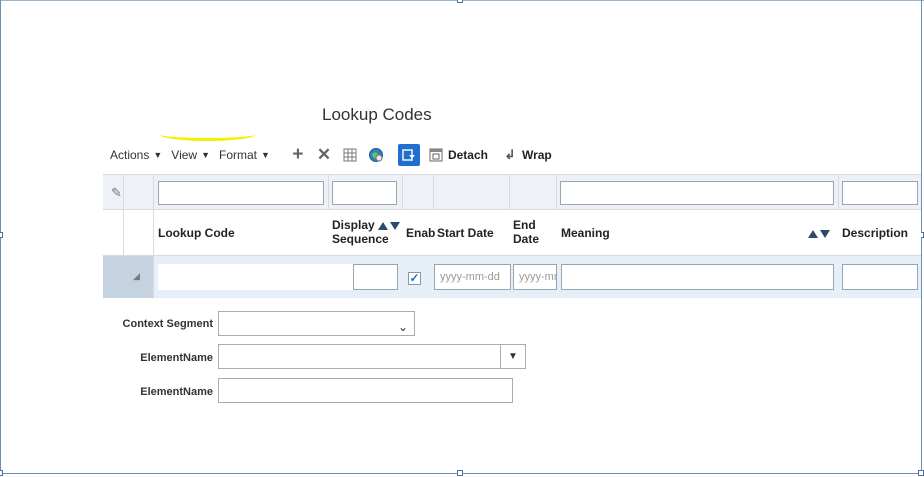 This screenshot has height=477, width=924. I want to click on highlight-mark, so click(207, 134).